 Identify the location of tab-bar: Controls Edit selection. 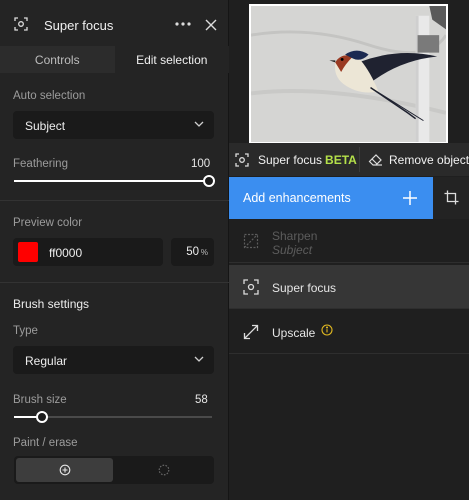
(114, 59).